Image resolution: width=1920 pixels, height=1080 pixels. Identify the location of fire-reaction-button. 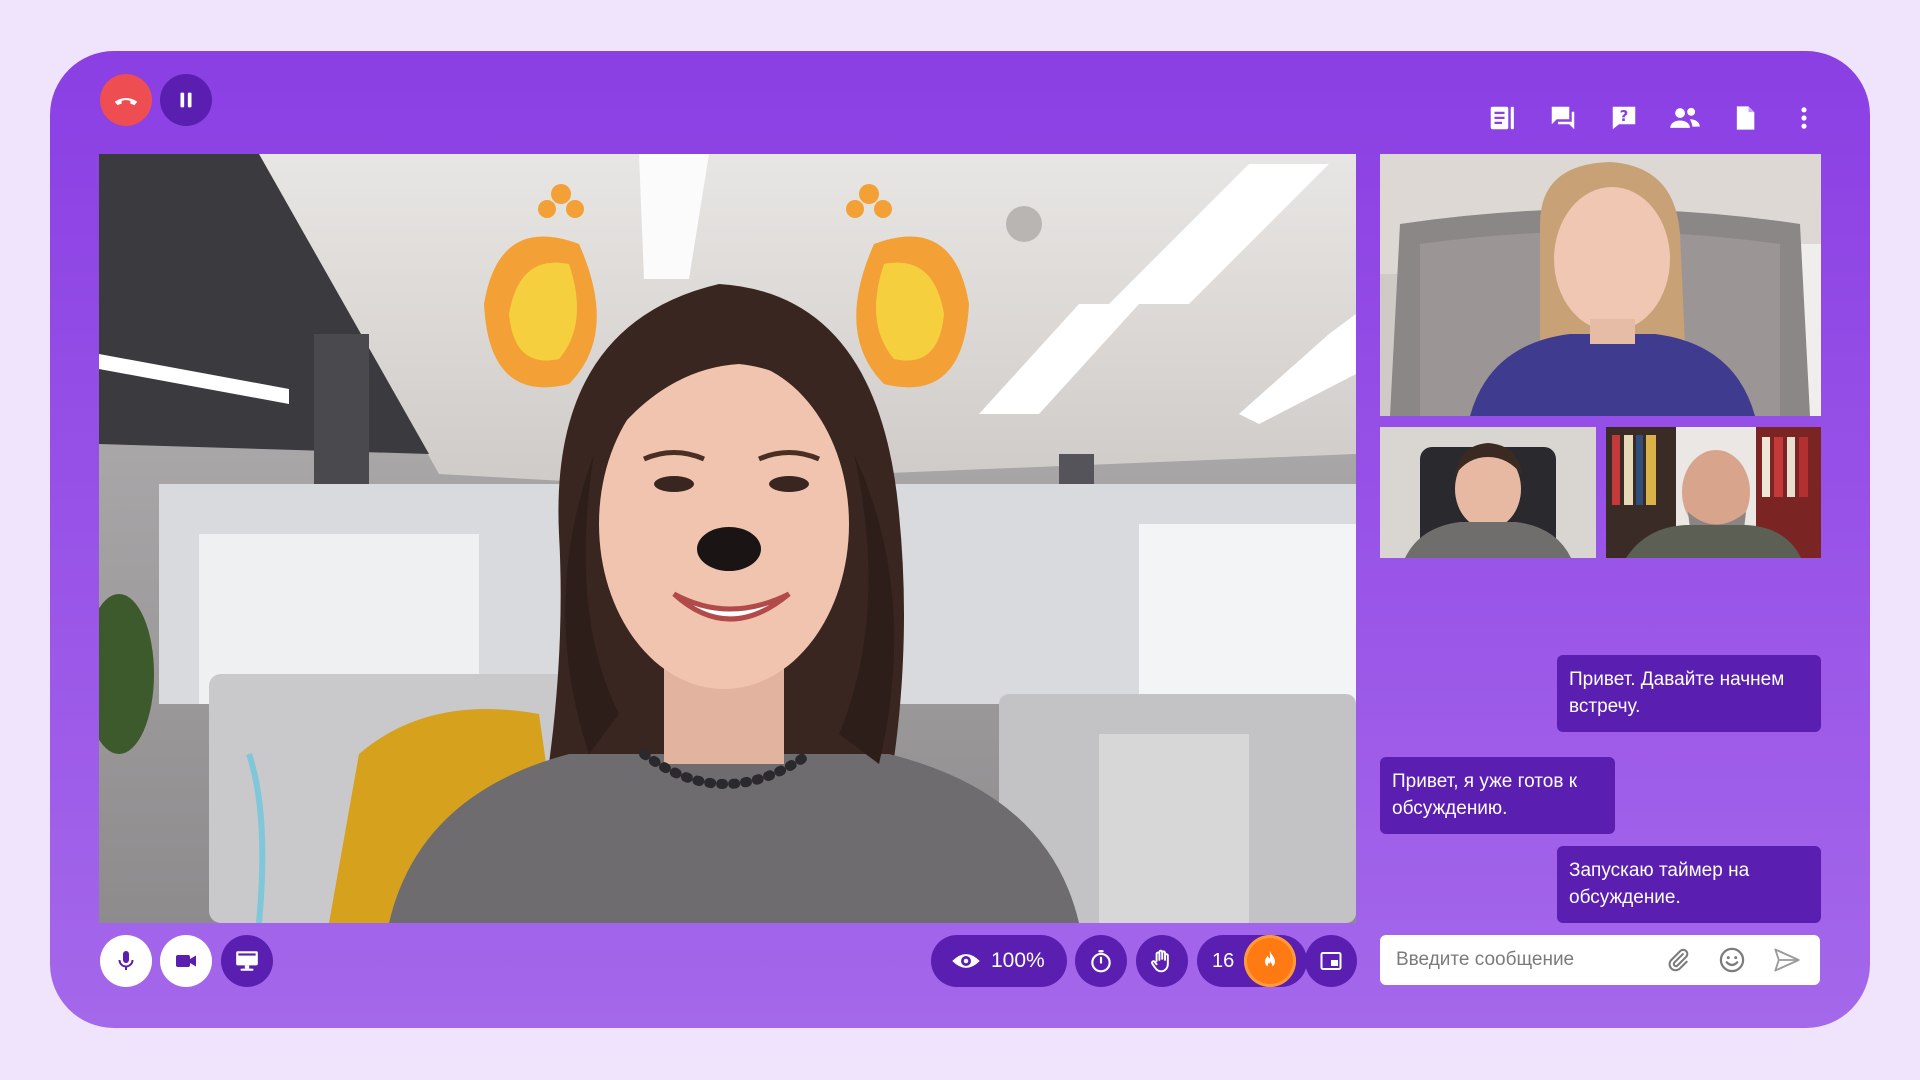
(1270, 961).